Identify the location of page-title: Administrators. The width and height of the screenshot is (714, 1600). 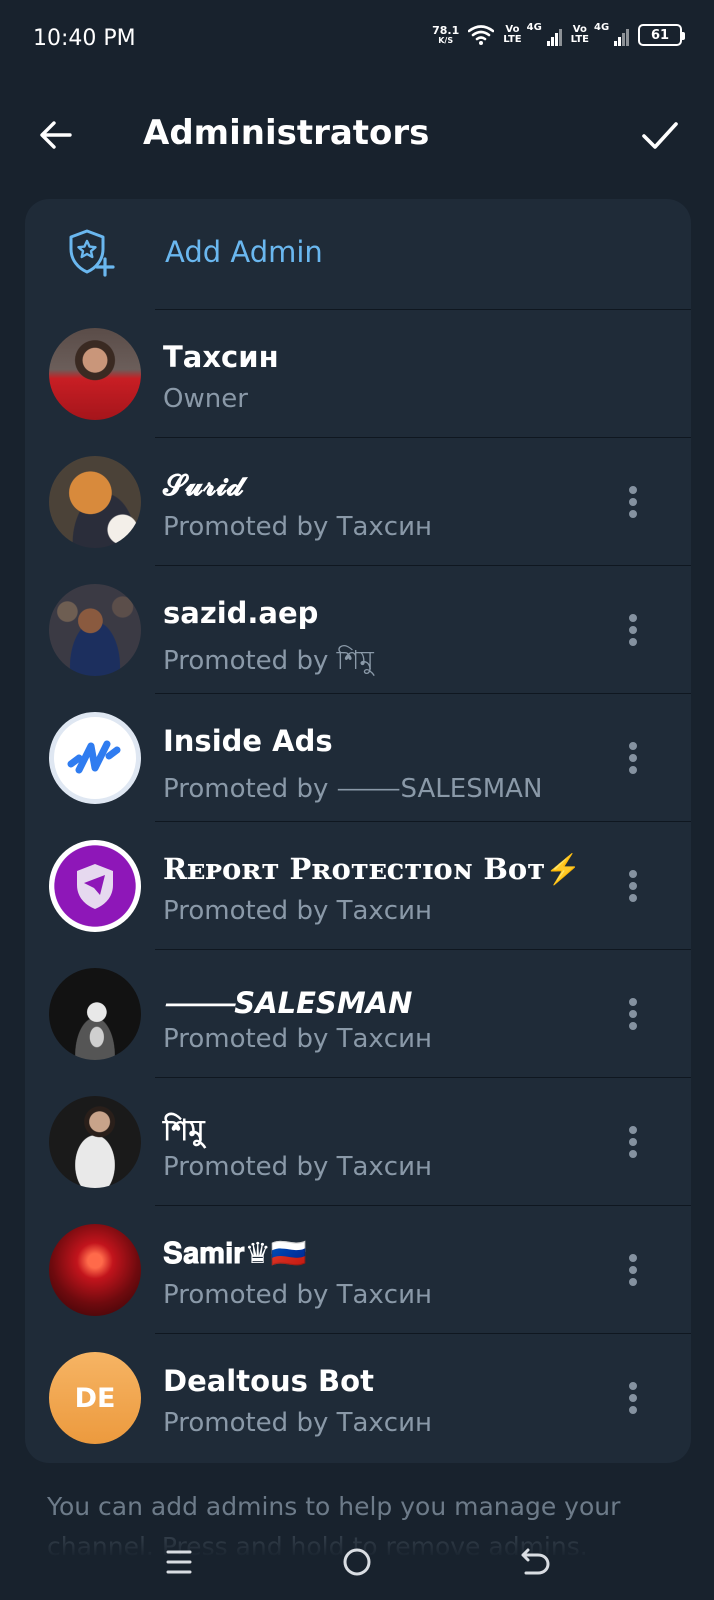
(286, 133).